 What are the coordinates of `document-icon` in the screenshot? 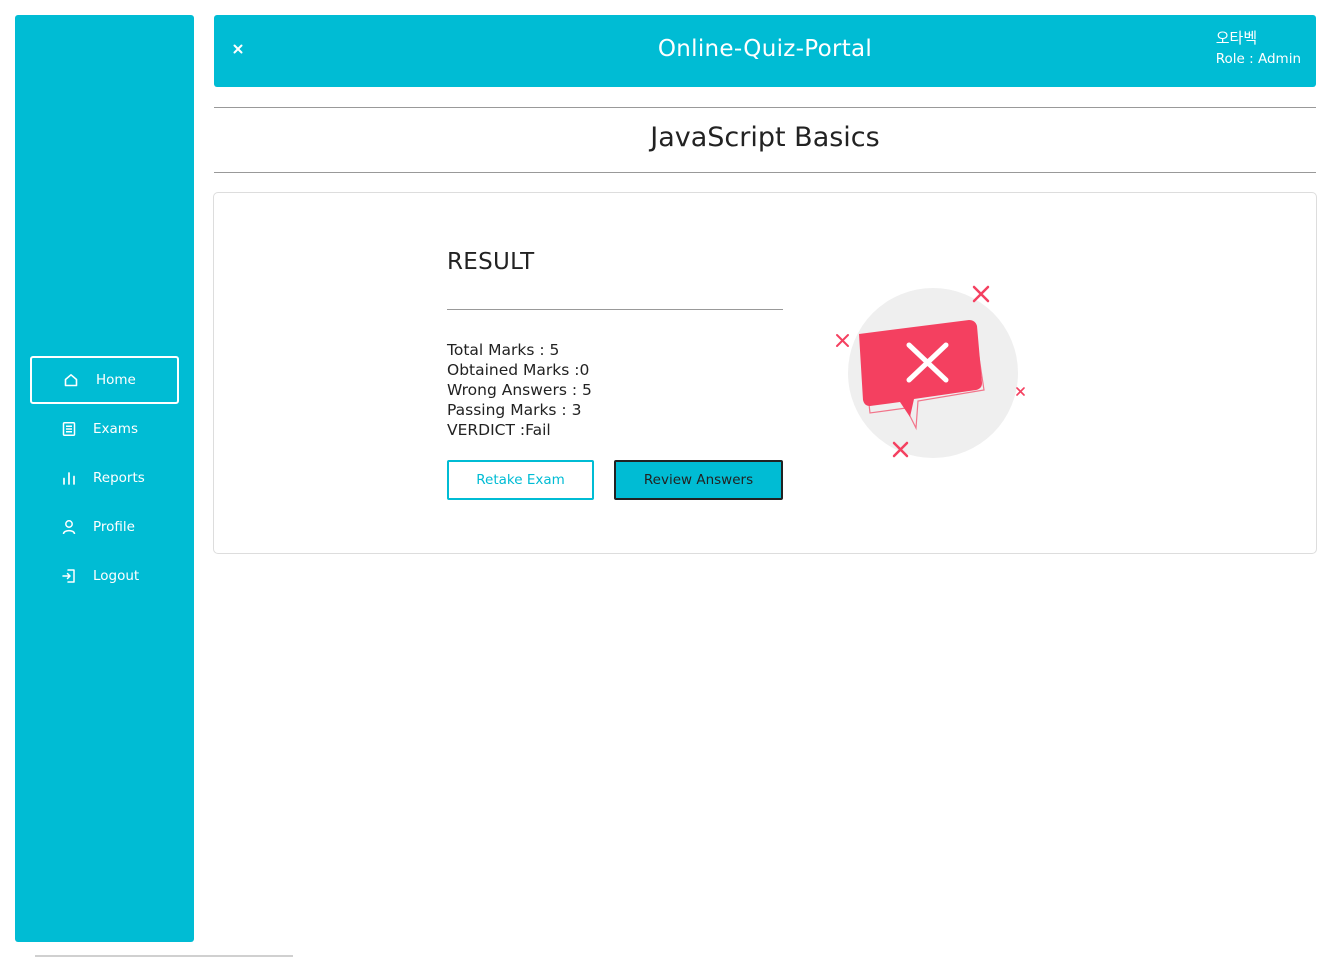 It's located at (69, 429).